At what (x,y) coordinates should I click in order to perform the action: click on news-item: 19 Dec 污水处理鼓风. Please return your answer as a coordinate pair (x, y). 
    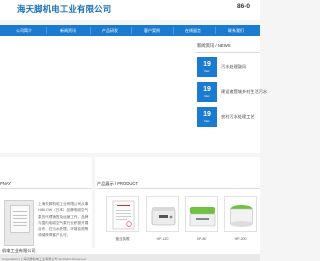
    Looking at the image, I should click on (227, 68).